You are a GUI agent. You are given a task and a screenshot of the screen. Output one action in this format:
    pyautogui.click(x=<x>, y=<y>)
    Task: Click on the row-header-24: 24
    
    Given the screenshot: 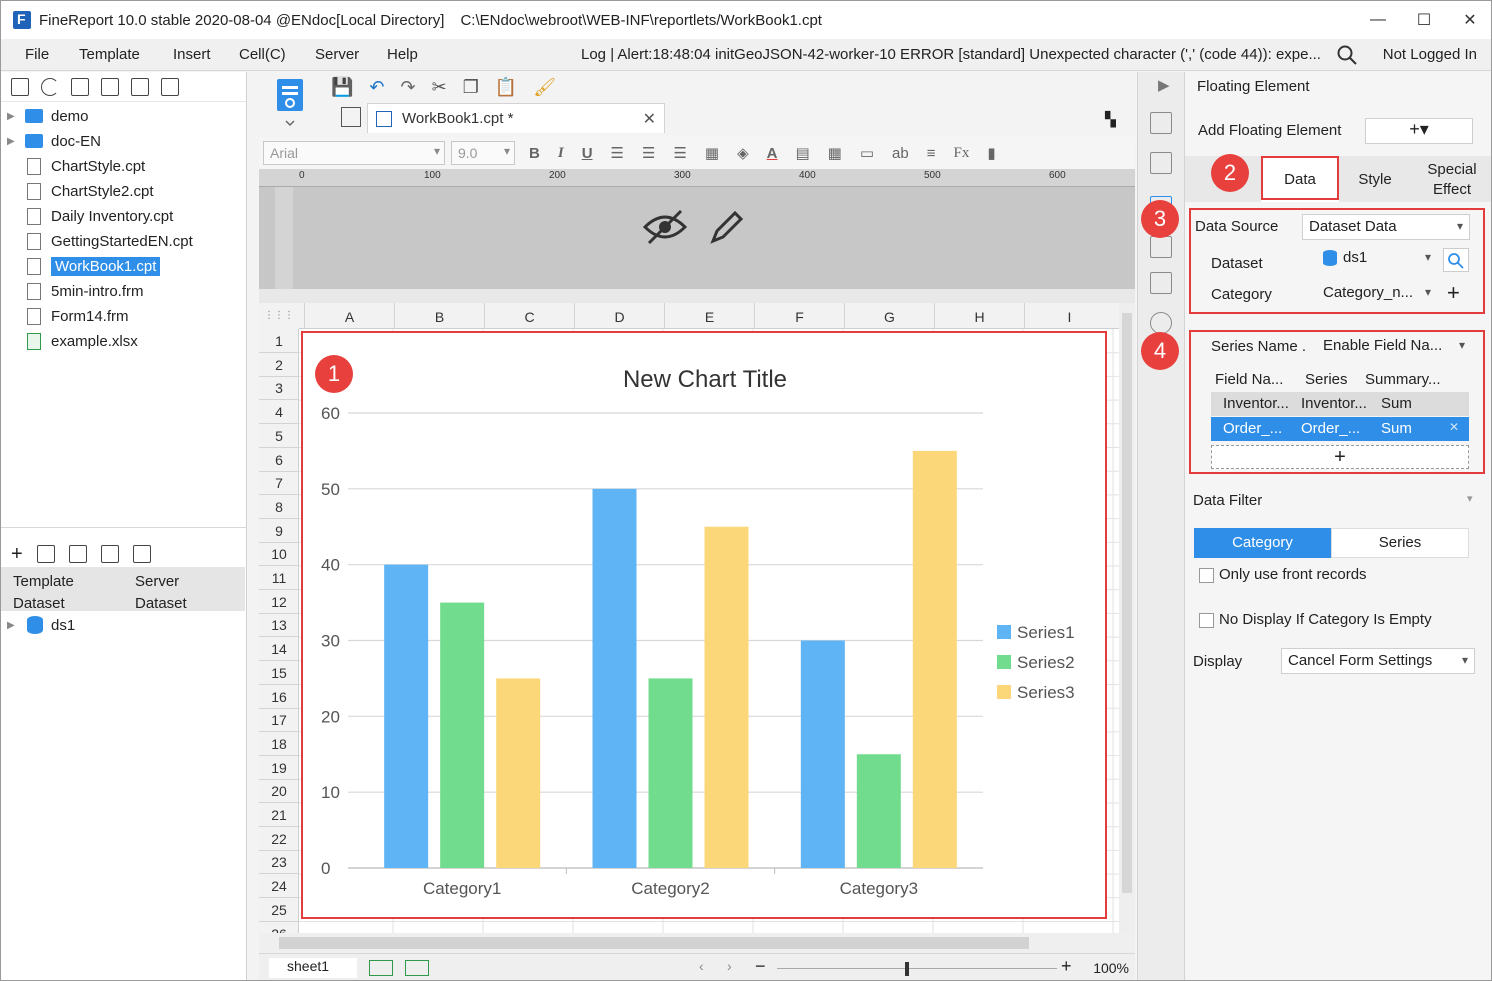 What is the action you would take?
    pyautogui.click(x=278, y=886)
    